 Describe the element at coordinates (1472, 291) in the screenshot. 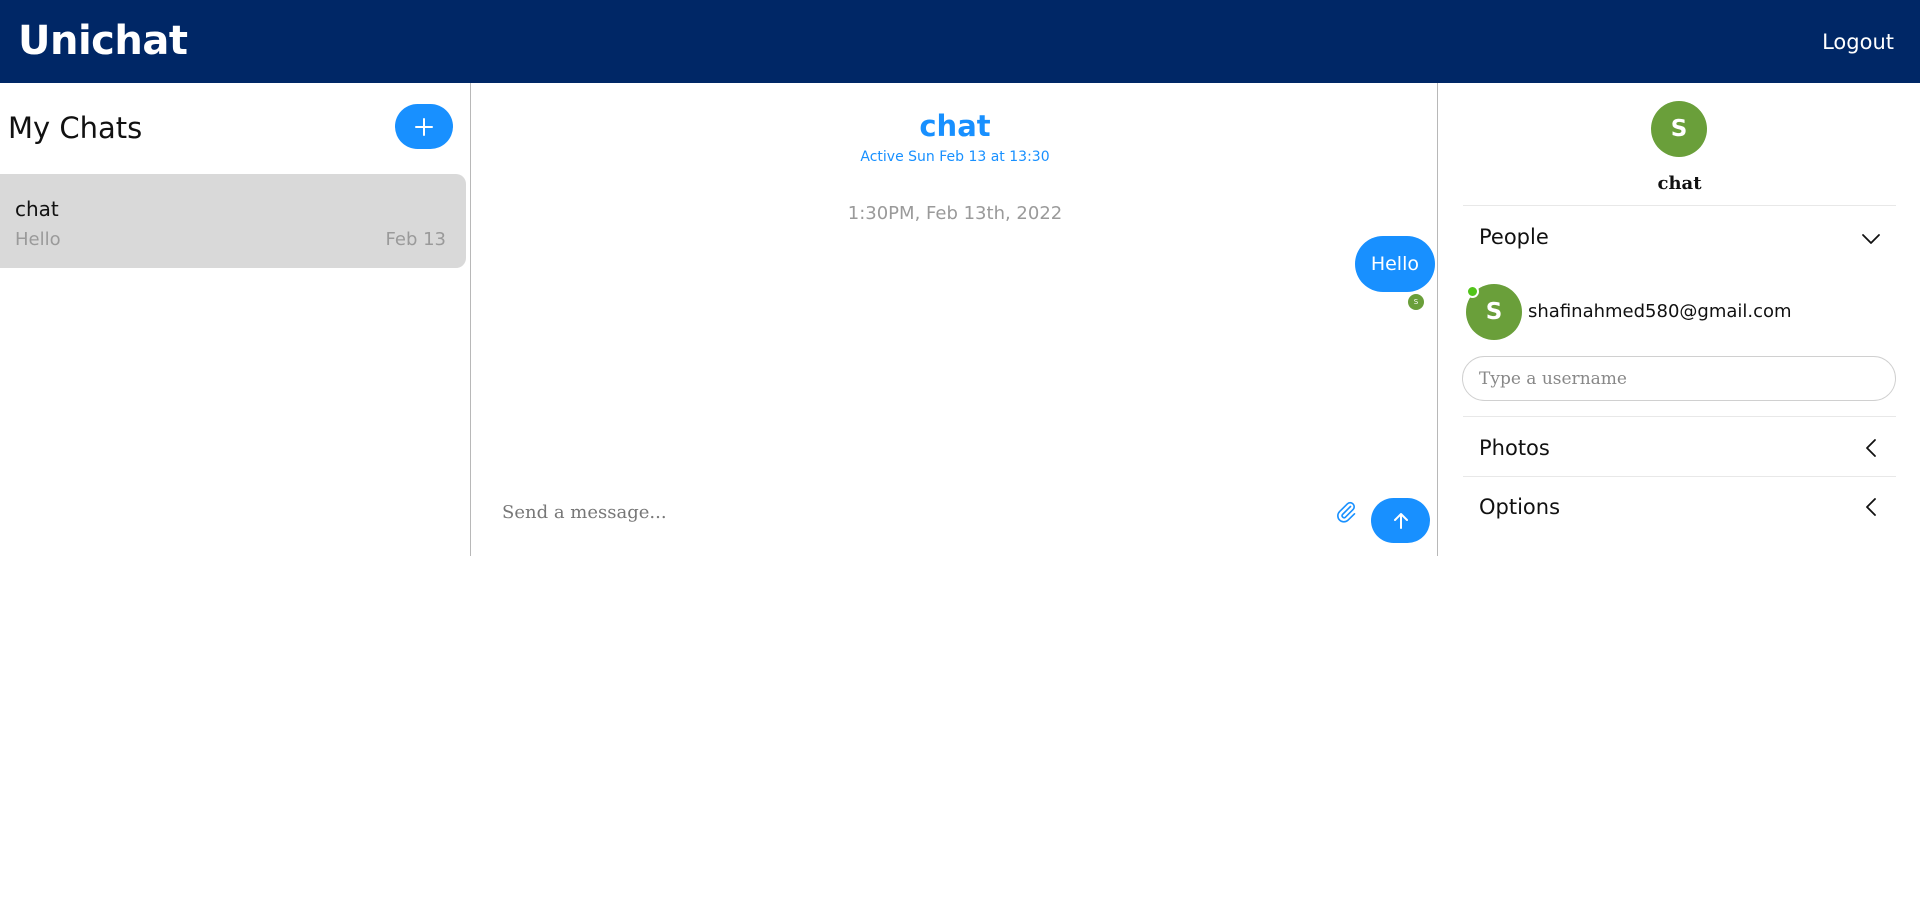

I see `online-status-indicator` at that location.